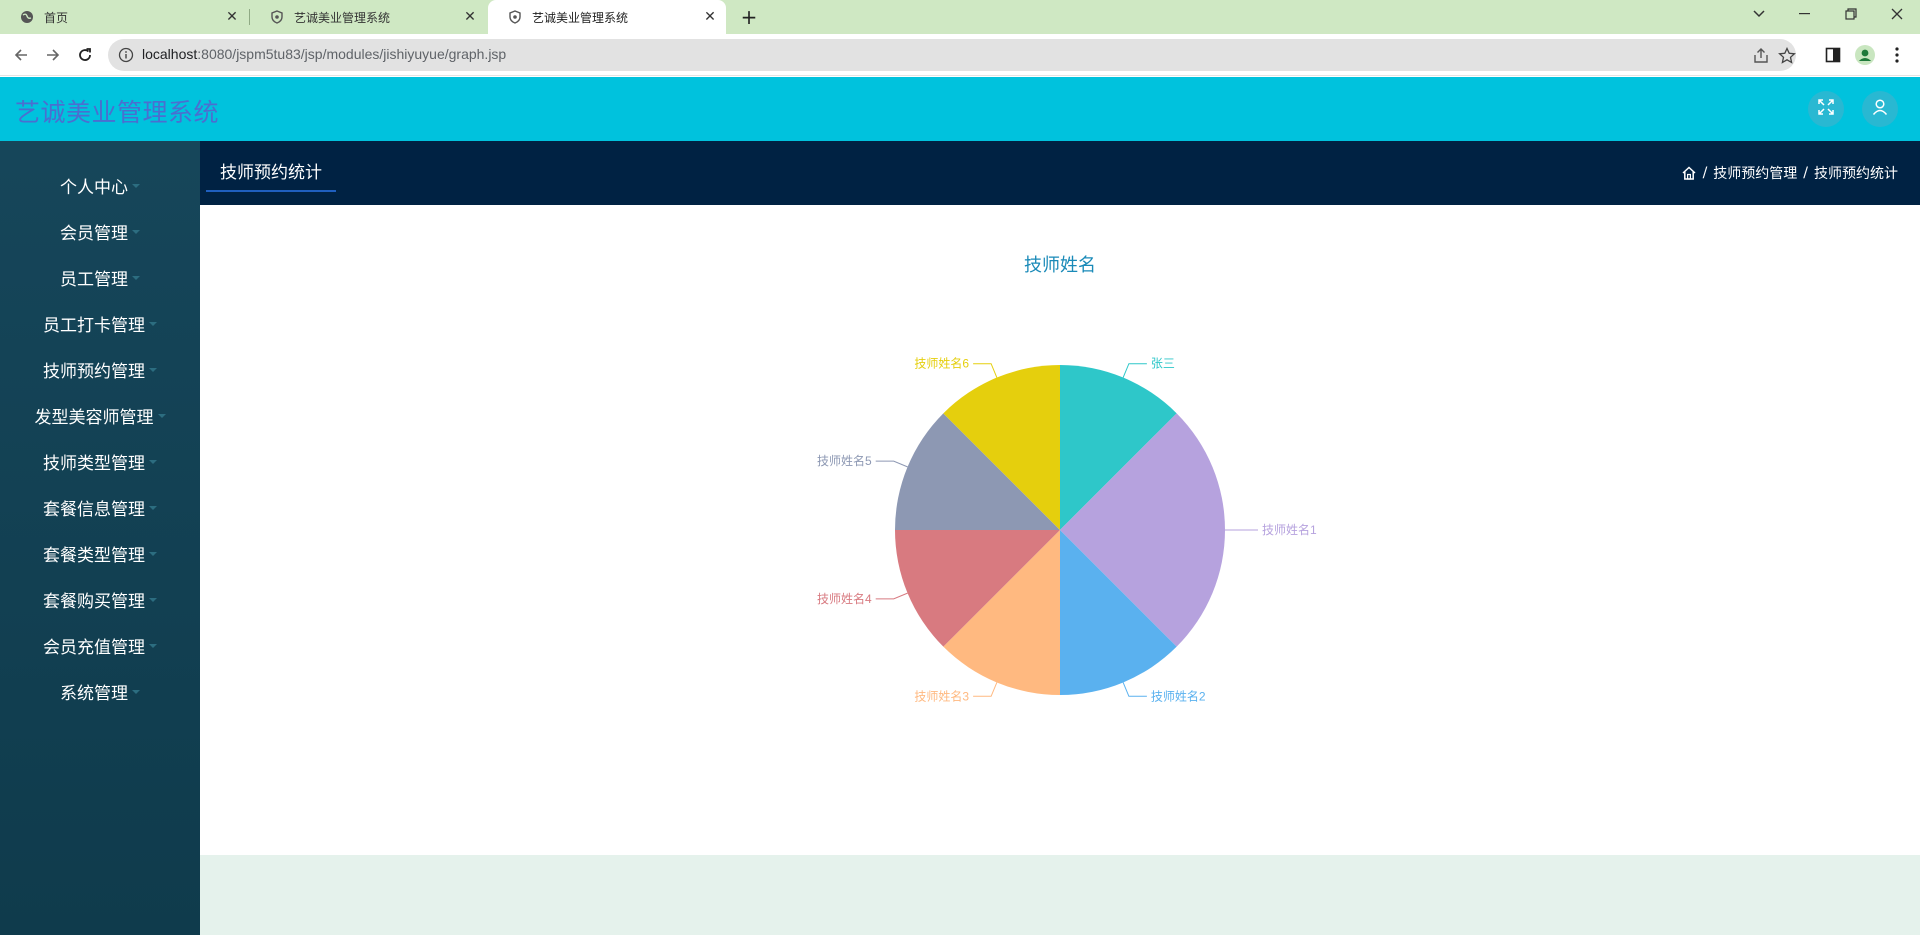 The image size is (1920, 935). What do you see at coordinates (94, 417) in the screenshot?
I see `sidebar-item-label: 发型美容师管理` at bounding box center [94, 417].